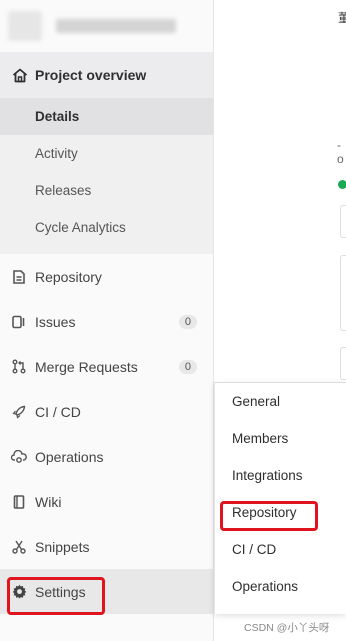  I want to click on dropdown-edge, so click(343, 221).